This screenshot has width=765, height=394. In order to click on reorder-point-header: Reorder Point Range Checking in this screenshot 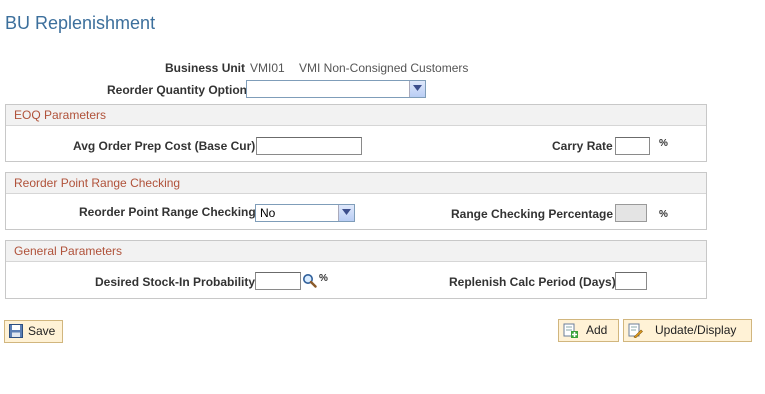, I will do `click(356, 183)`.